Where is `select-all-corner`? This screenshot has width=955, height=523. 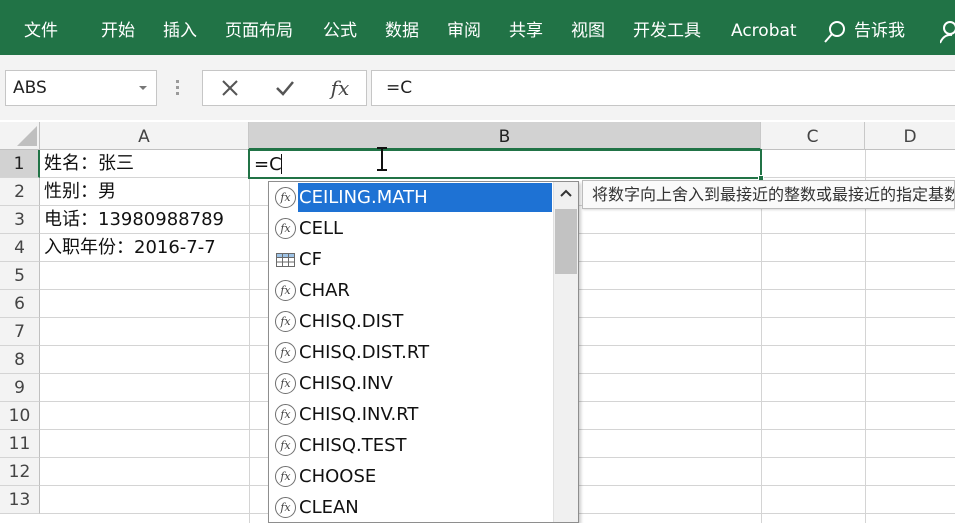 select-all-corner is located at coordinates (20, 136).